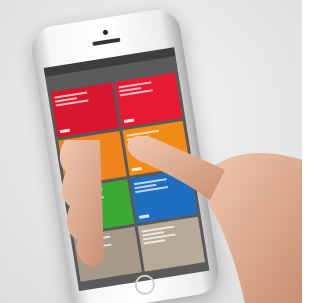 This screenshot has width=320, height=303. I want to click on camera-icon, so click(105, 32).